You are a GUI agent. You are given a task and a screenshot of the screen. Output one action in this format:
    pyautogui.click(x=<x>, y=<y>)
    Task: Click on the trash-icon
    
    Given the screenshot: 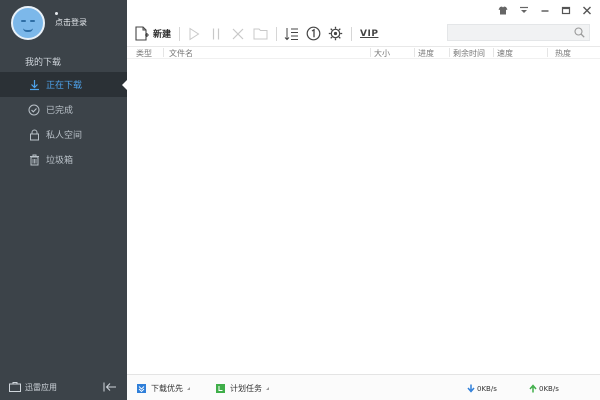 What is the action you would take?
    pyautogui.click(x=34, y=160)
    